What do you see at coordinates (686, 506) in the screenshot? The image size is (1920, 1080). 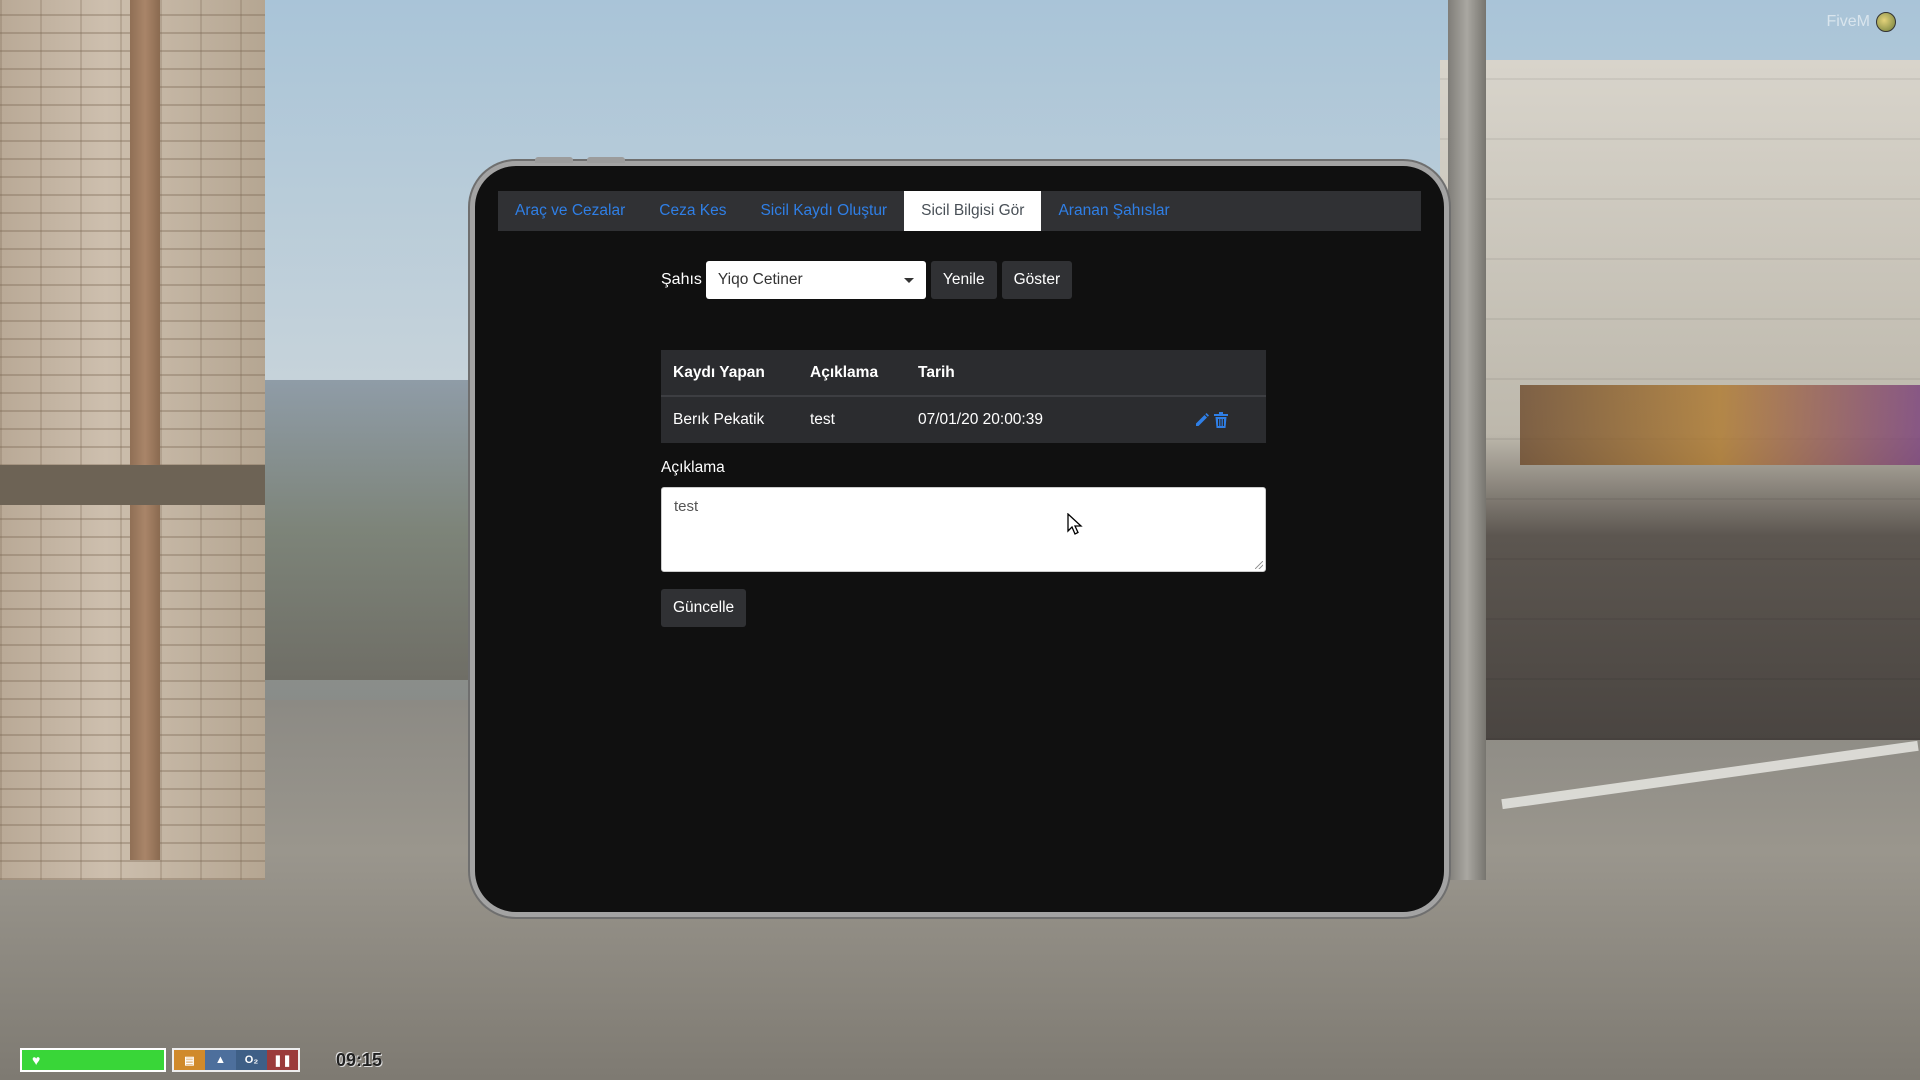 I see `description-textarea-value: test` at bounding box center [686, 506].